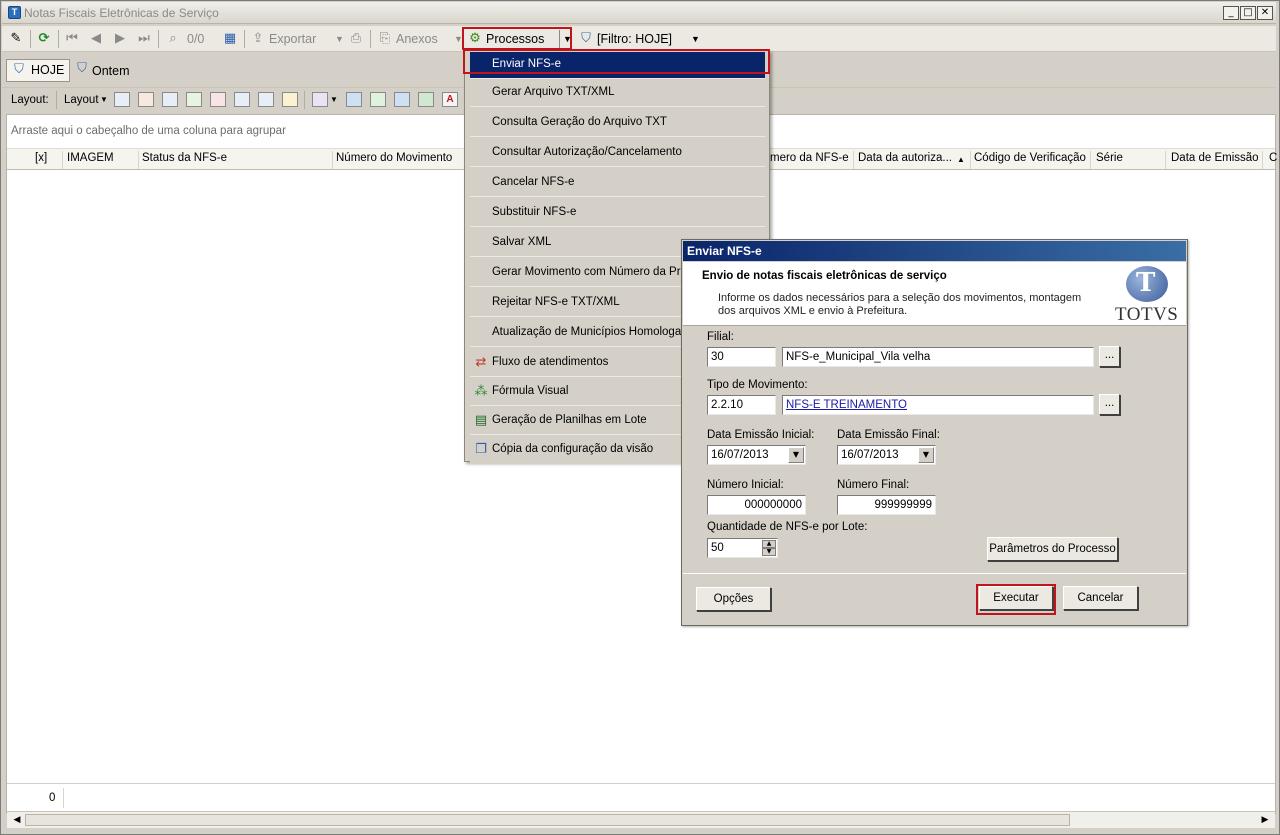 The width and height of the screenshot is (1280, 835). Describe the element at coordinates (146, 99) in the screenshot. I see `delete-layout-icon` at that location.